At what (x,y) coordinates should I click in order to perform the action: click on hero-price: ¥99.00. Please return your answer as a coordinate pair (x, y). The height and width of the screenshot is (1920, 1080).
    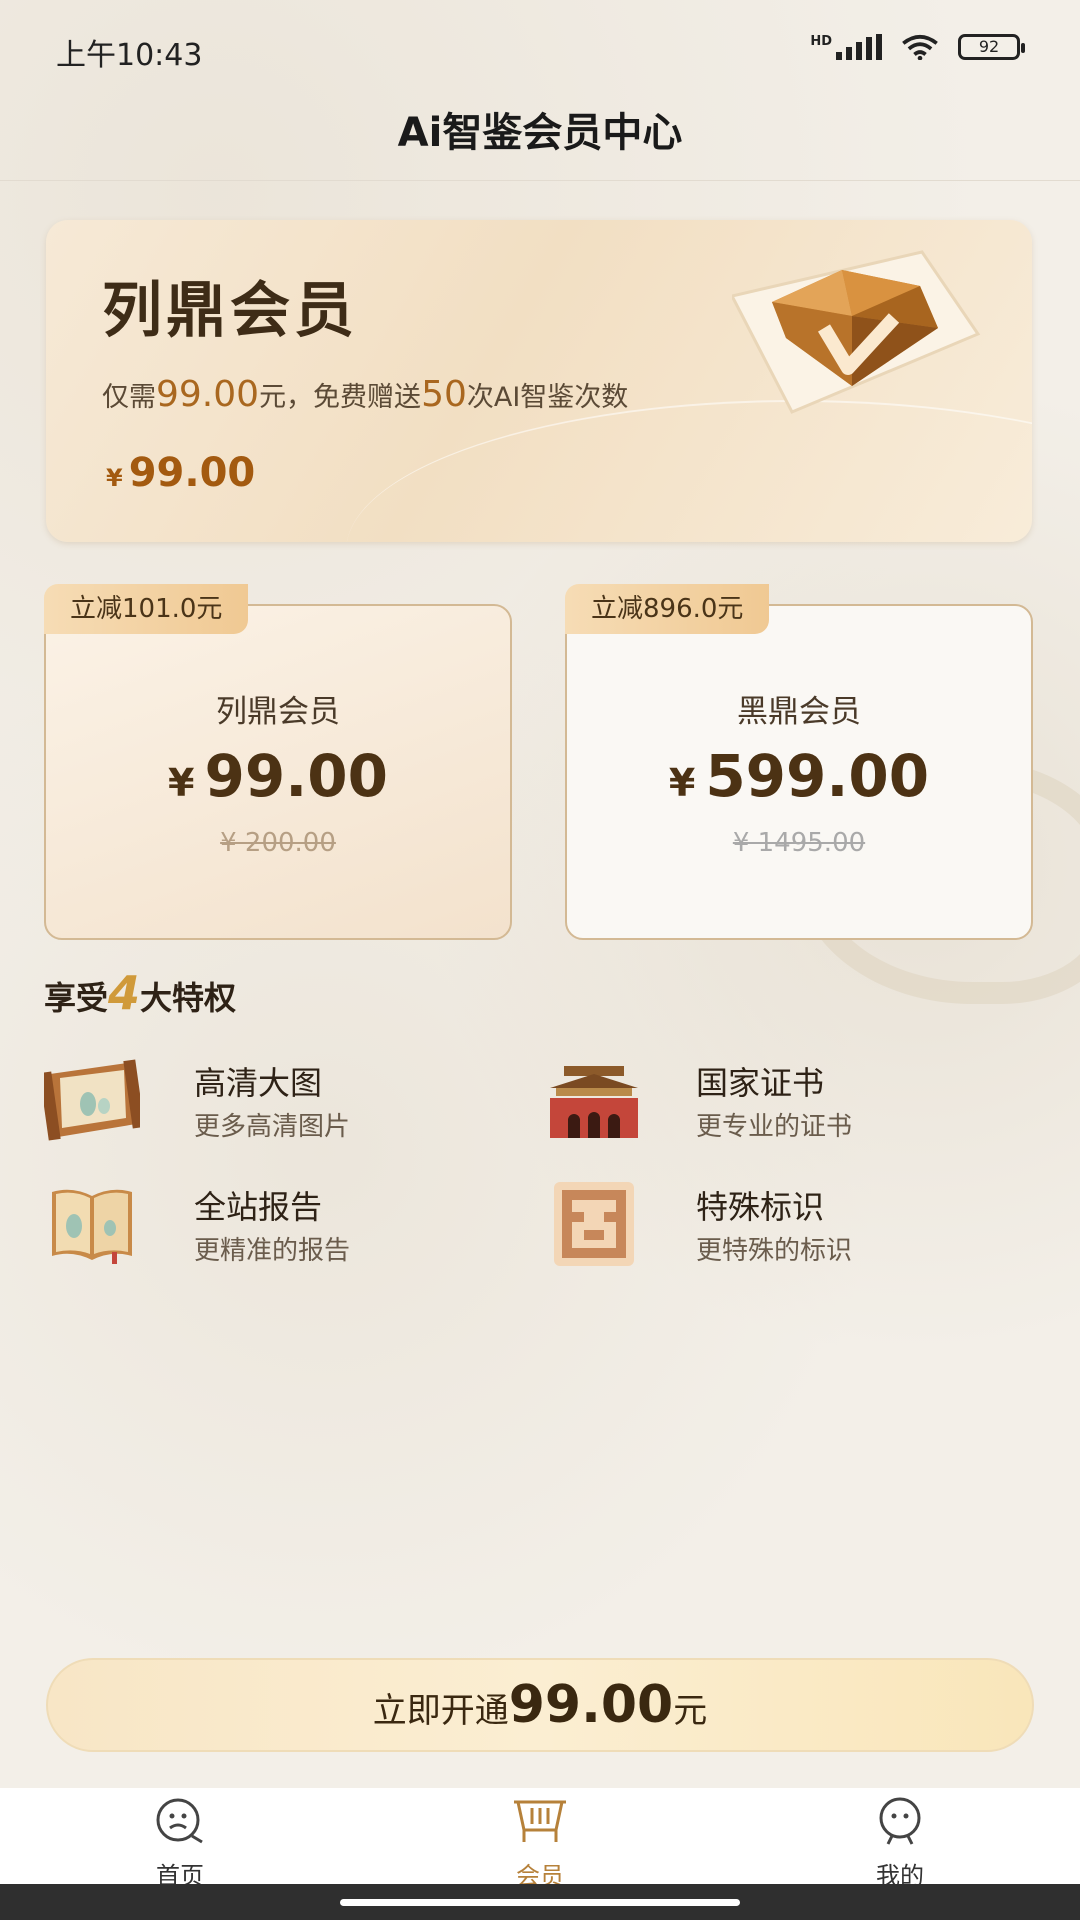
    Looking at the image, I should click on (180, 473).